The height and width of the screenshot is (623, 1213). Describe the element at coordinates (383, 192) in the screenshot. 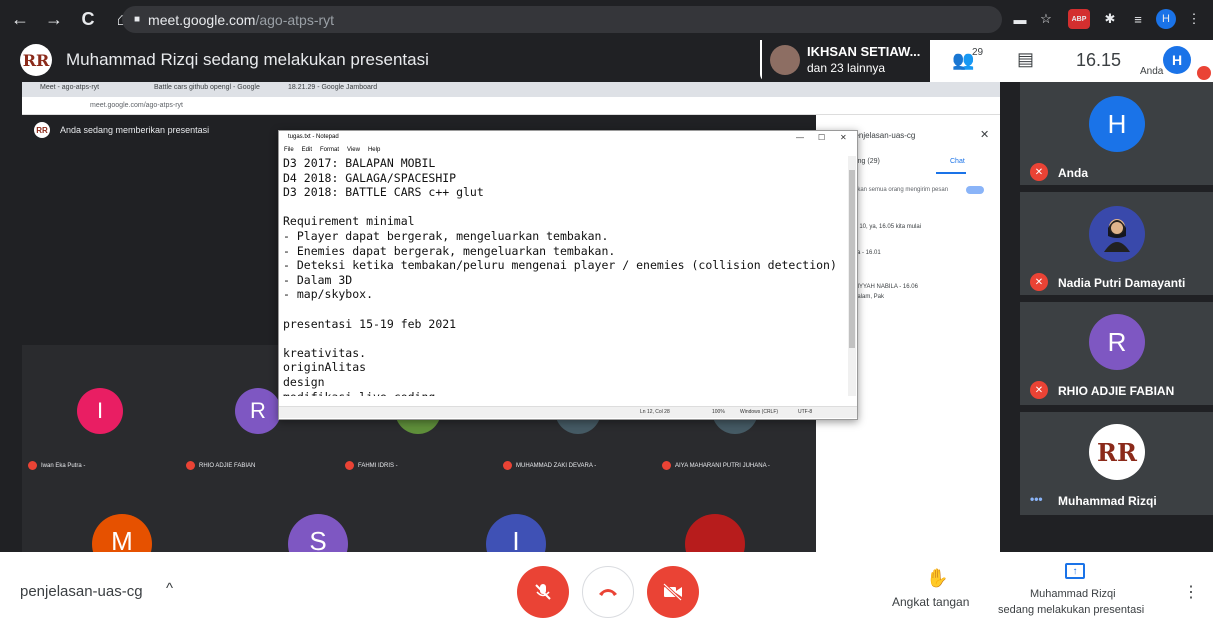

I see `notepad-line: D3 2018: BATTLE CARS c++ glut` at that location.